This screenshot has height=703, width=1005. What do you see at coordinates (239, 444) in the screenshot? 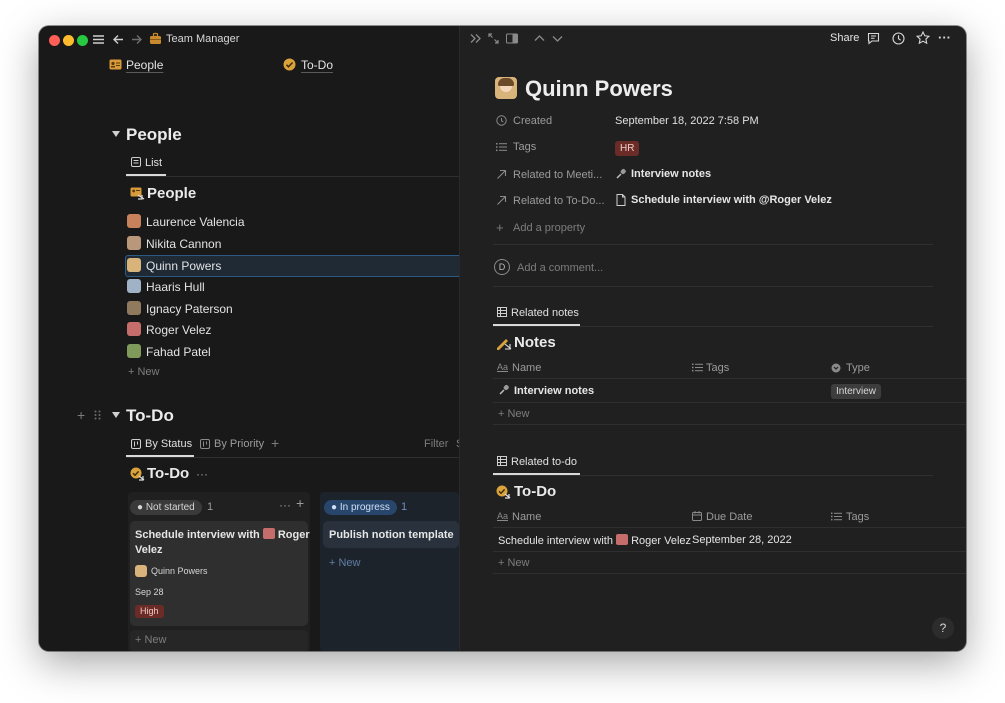
I see `tab-by-priority: By Priority` at bounding box center [239, 444].